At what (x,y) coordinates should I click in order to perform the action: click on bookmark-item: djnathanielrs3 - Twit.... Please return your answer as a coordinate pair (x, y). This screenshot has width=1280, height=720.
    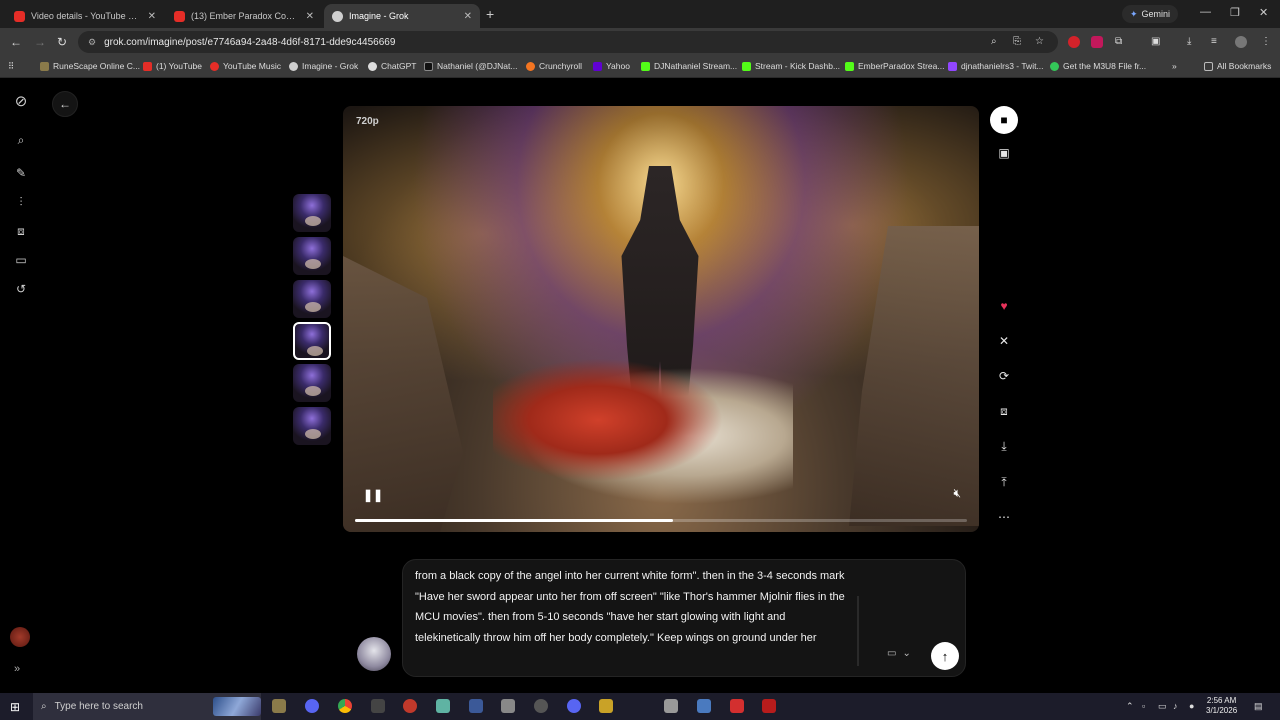
    Looking at the image, I should click on (996, 66).